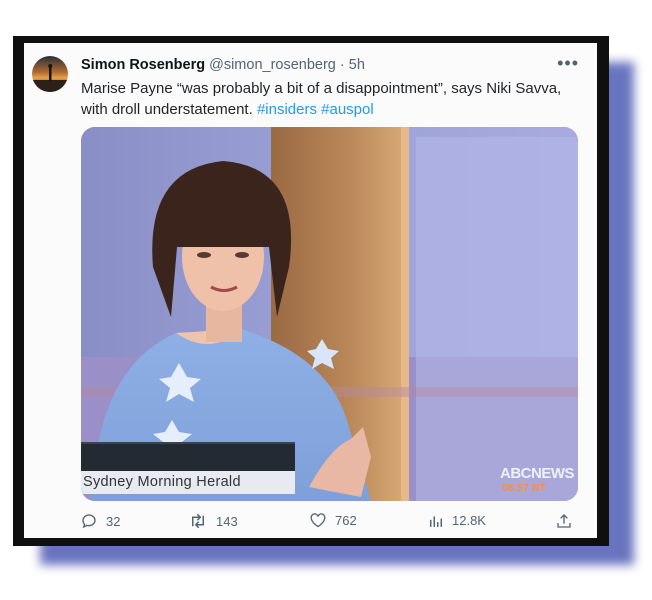 This screenshot has width=652, height=600. What do you see at coordinates (143, 65) in the screenshot?
I see `display-name: Simon Rosenberg` at bounding box center [143, 65].